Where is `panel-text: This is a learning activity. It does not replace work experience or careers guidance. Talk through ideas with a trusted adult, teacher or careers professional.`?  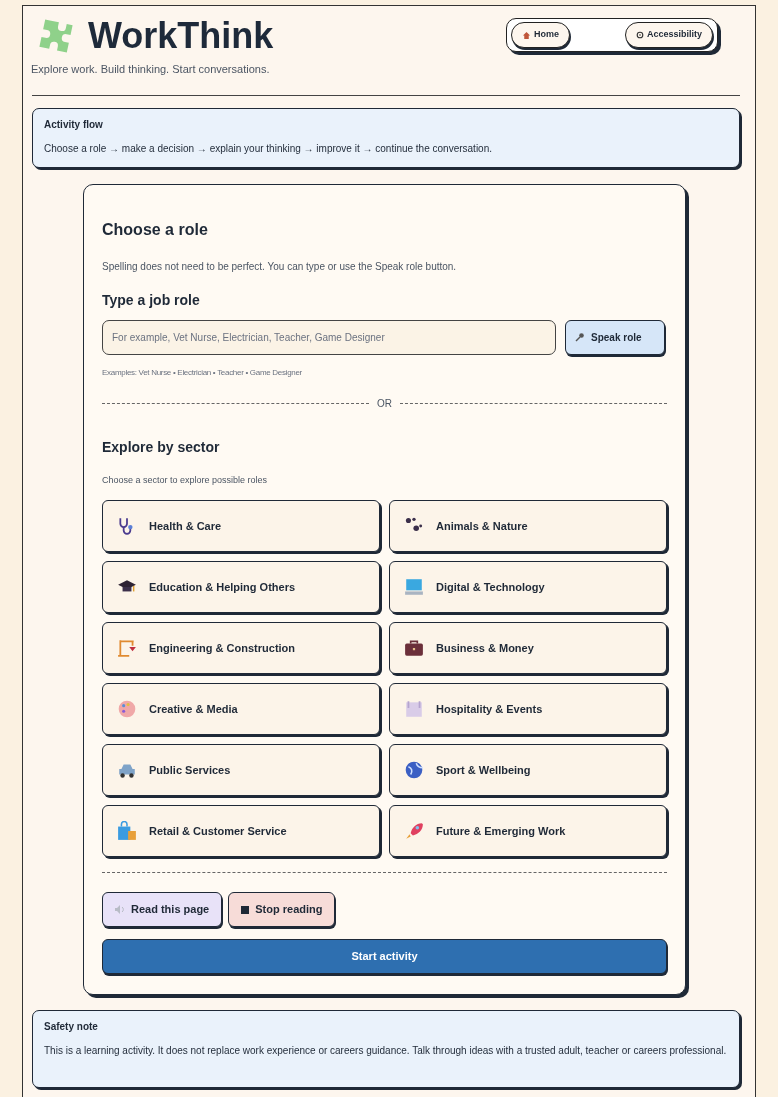 panel-text: This is a learning activity. It does not replace work experience or careers guidance. Talk through ideas with a trusted adult, teacher or careers professional. is located at coordinates (386, 1050).